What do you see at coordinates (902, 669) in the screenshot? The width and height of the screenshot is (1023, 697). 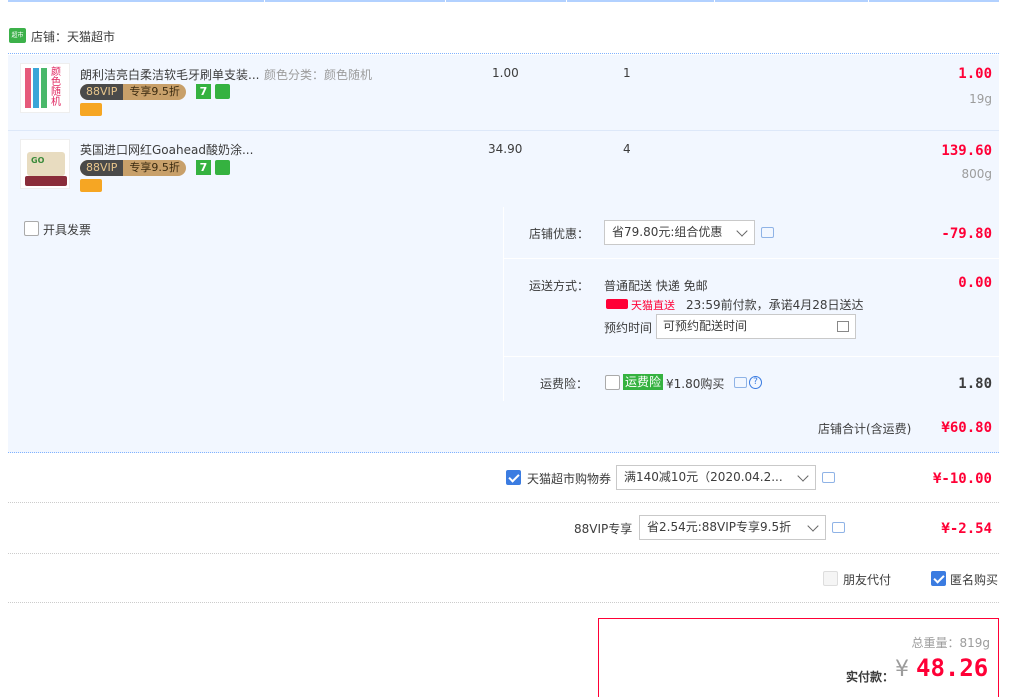 I see `currency-symbol: ¥` at bounding box center [902, 669].